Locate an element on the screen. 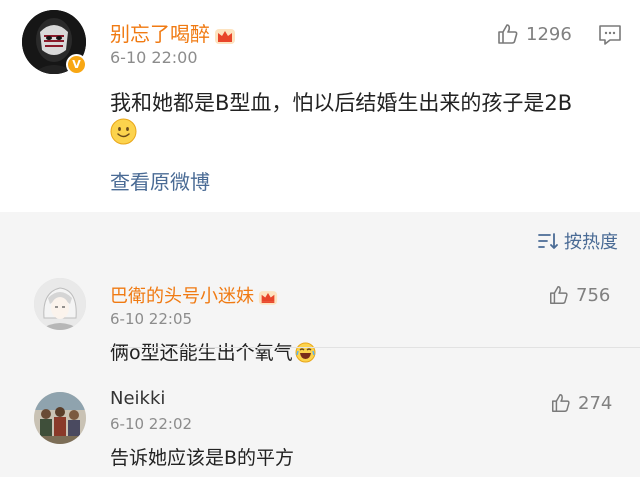 Image resolution: width=640 pixels, height=477 pixels. post-username: 别忘了喝醉 is located at coordinates (173, 32).